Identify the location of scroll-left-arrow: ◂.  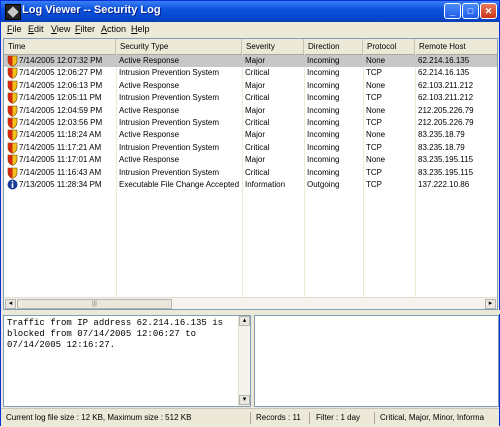
(10, 304).